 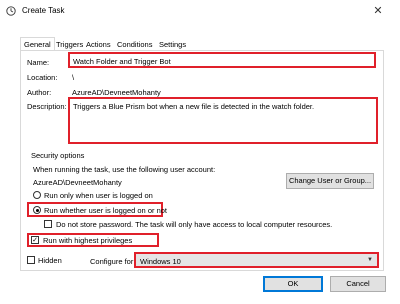 I want to click on radio-whether-logged-on, so click(x=37, y=210).